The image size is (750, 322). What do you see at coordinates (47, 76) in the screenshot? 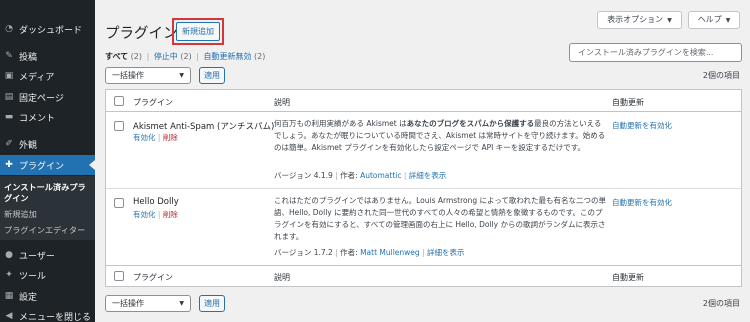
I see `sidebar-item-media: ▣ メディア` at bounding box center [47, 76].